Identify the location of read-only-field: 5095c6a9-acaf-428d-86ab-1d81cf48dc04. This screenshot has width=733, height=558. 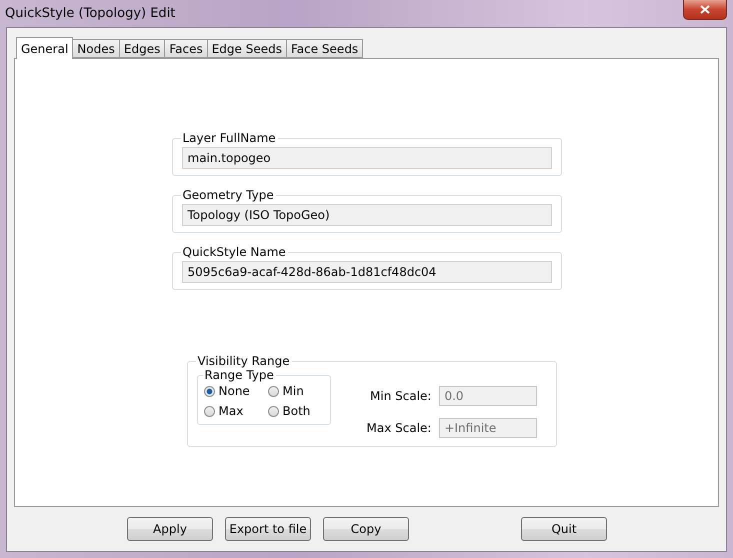
(367, 272).